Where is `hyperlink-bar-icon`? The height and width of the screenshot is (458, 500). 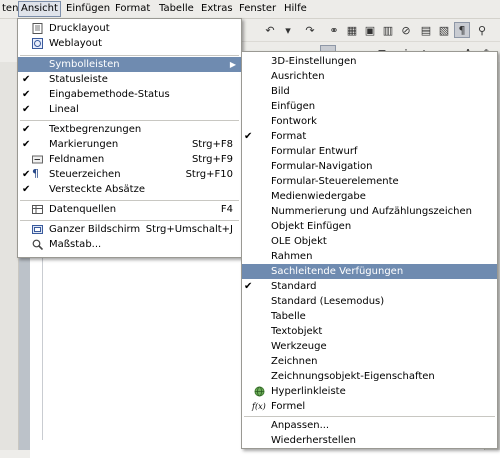
hyperlink-bar-icon is located at coordinates (259, 391).